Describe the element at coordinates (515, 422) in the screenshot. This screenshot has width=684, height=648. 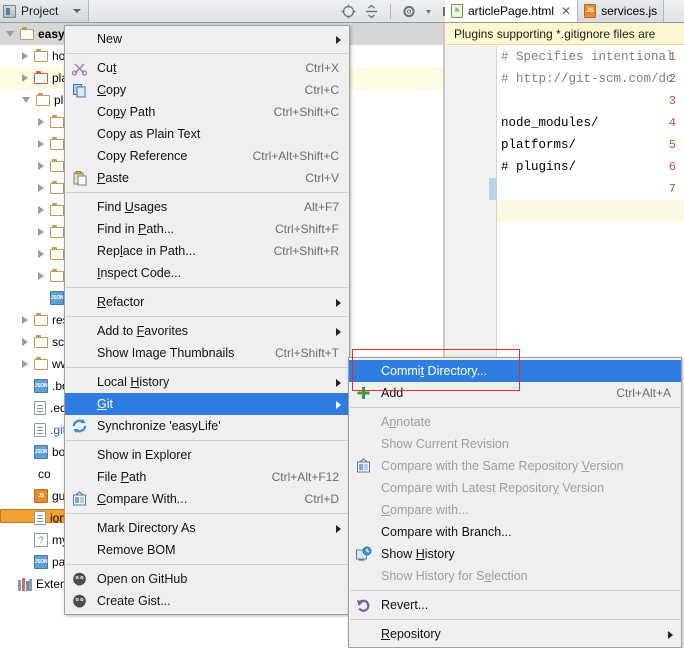
I see `menu-item-annotate: Annotate` at that location.